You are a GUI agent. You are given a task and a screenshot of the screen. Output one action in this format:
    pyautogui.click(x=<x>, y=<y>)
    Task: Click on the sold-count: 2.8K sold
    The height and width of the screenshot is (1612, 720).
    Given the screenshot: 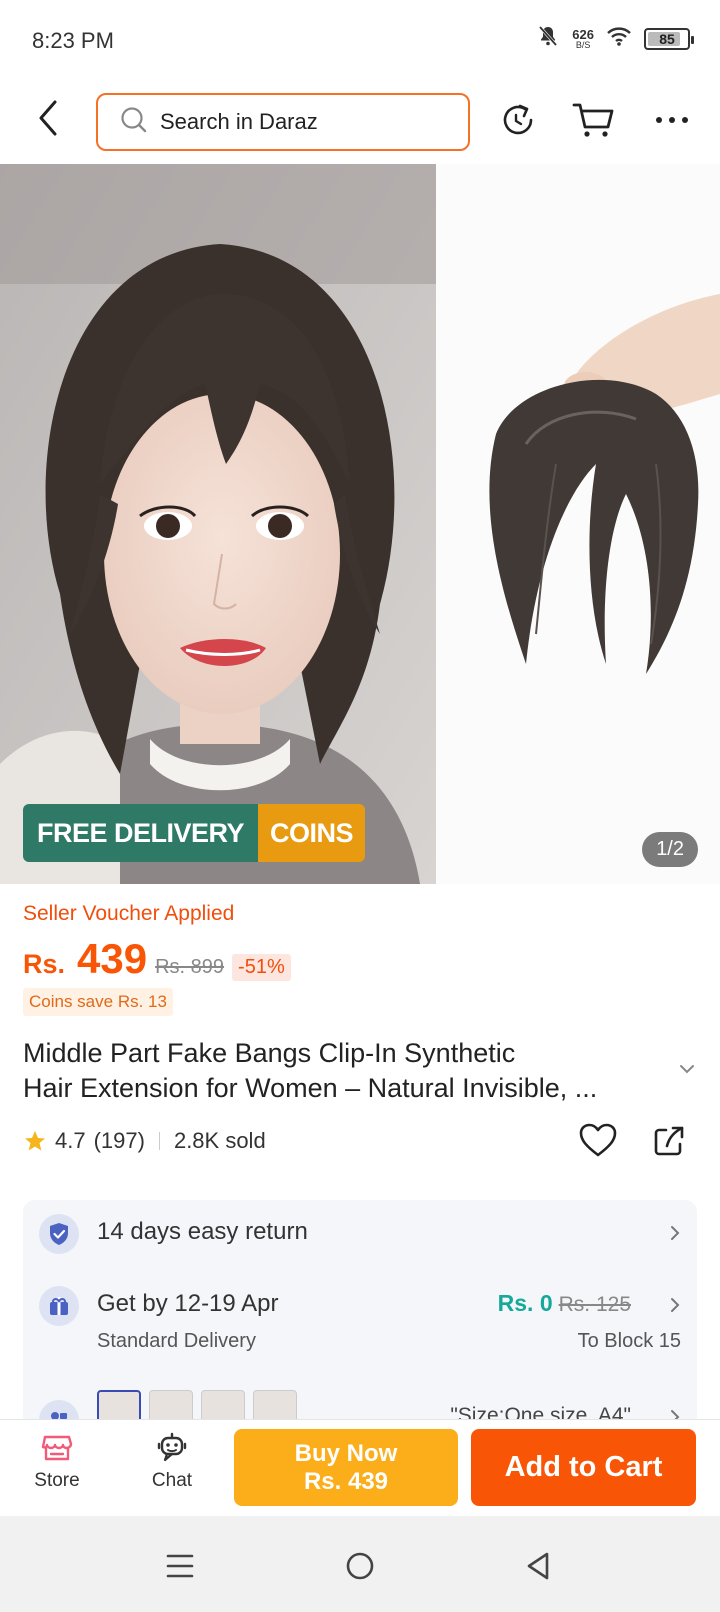 What is the action you would take?
    pyautogui.click(x=219, y=1140)
    